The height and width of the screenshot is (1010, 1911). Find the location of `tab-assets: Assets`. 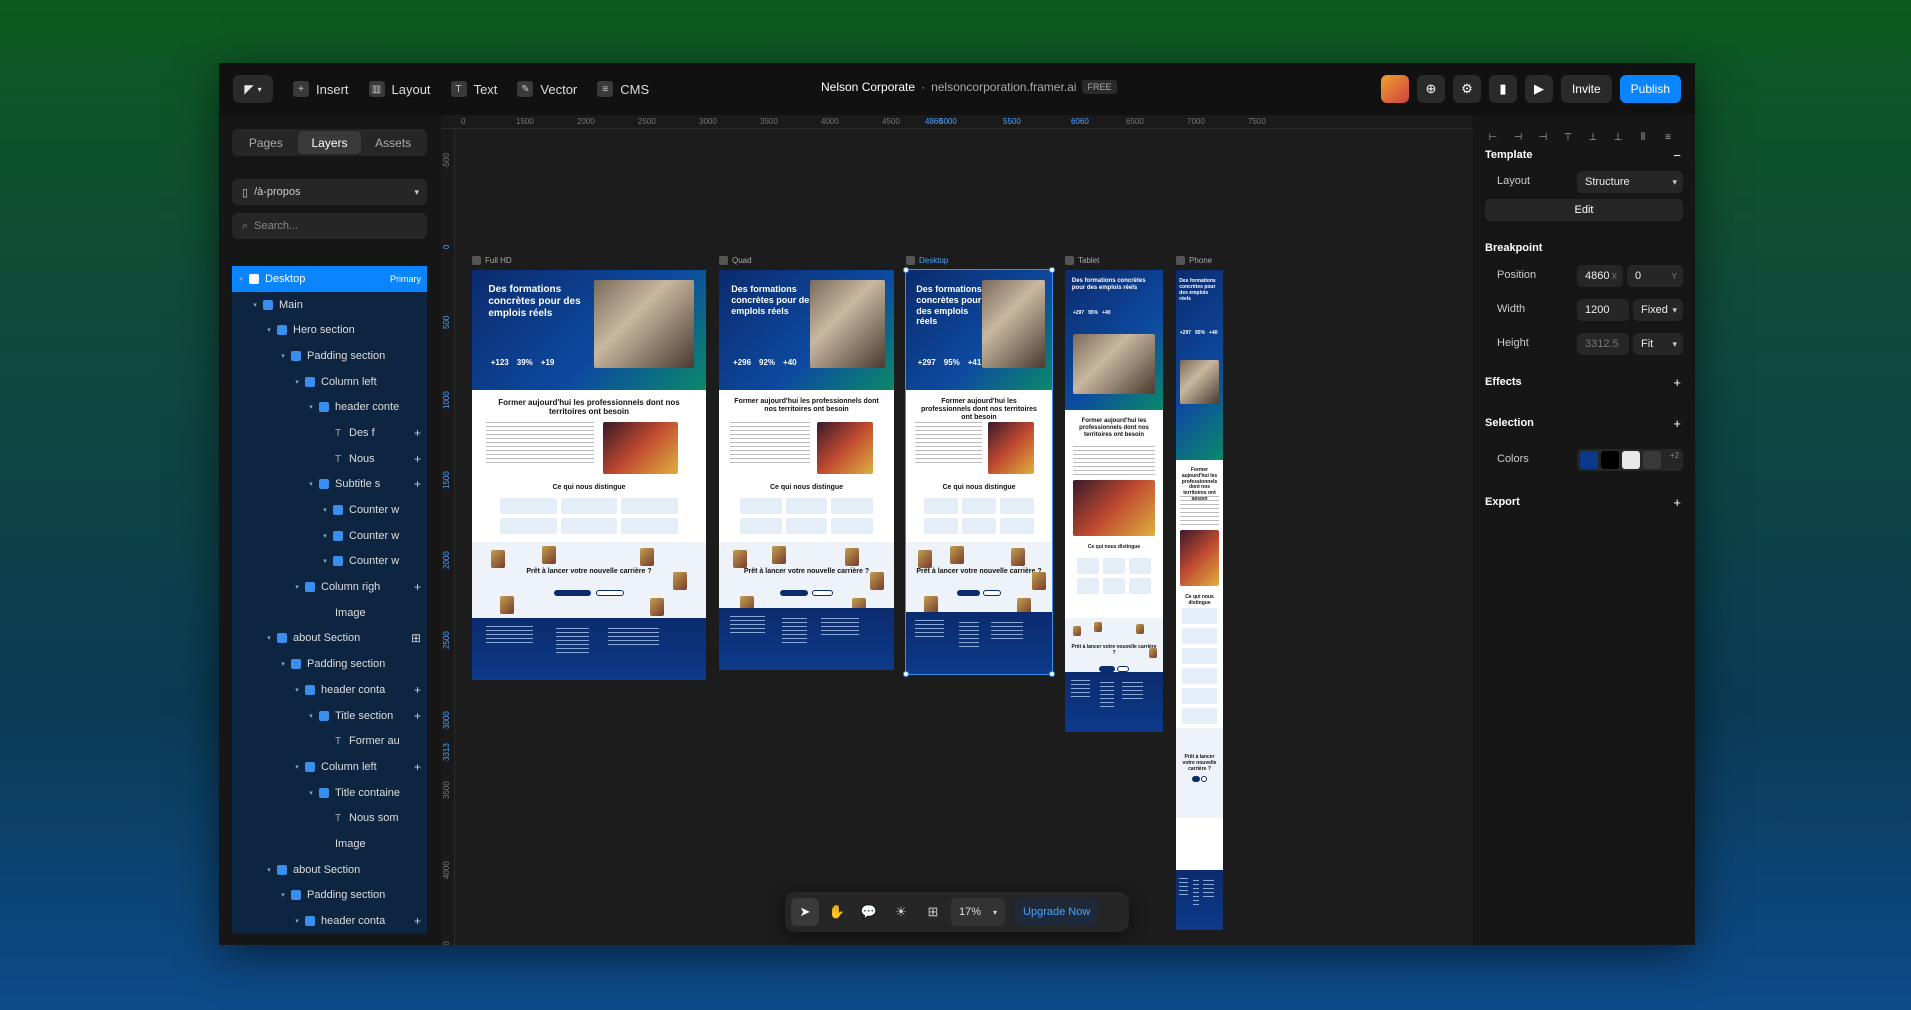

tab-assets: Assets is located at coordinates (393, 142).